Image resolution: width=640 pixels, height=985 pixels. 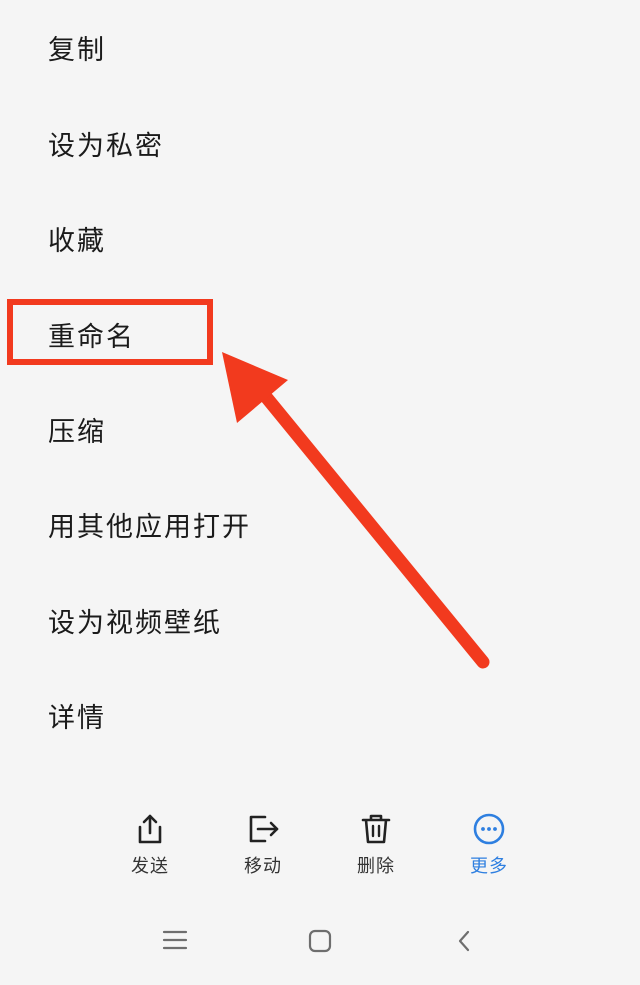 I want to click on home-square-icon, so click(x=320, y=941).